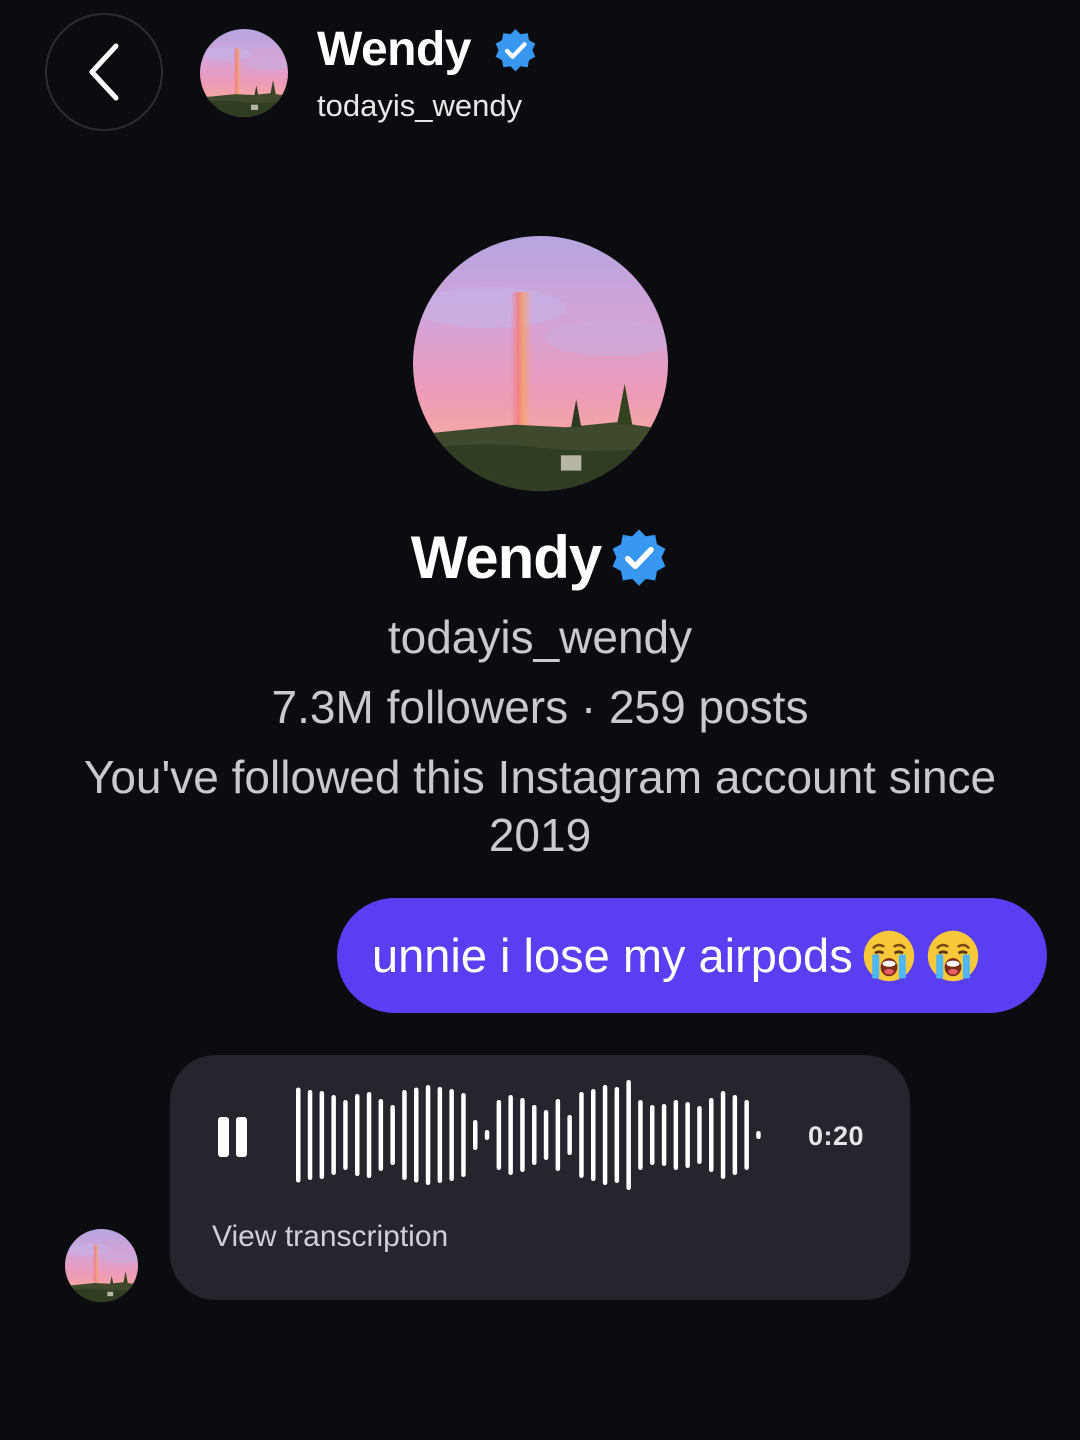 The width and height of the screenshot is (1080, 1440). What do you see at coordinates (419, 106) in the screenshot?
I see `header-username: todayis_wendy` at bounding box center [419, 106].